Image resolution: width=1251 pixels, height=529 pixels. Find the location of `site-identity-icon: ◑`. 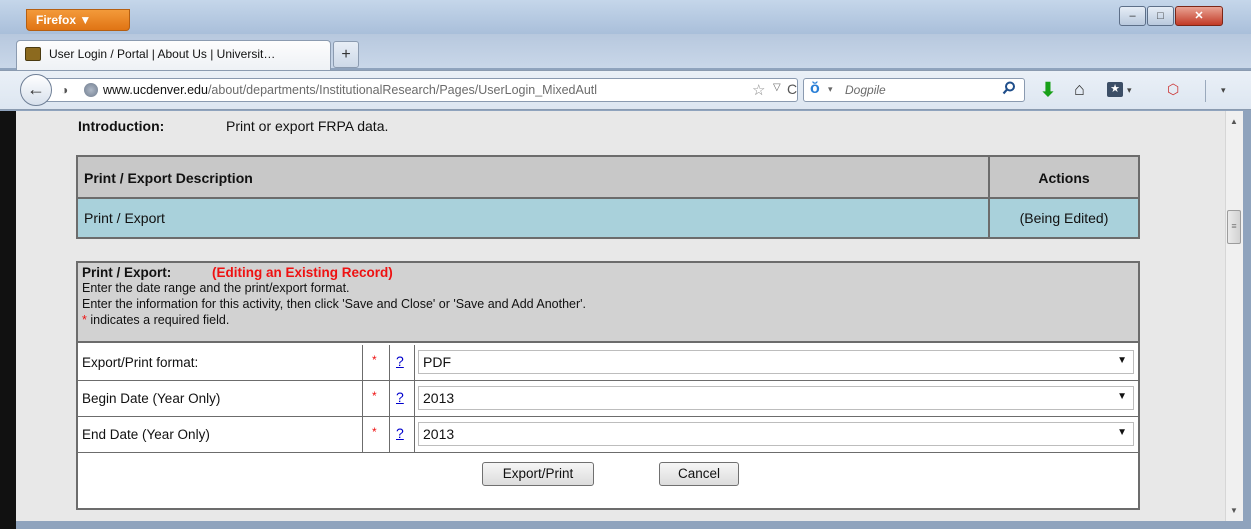

site-identity-icon: ◑ is located at coordinates (67, 90).